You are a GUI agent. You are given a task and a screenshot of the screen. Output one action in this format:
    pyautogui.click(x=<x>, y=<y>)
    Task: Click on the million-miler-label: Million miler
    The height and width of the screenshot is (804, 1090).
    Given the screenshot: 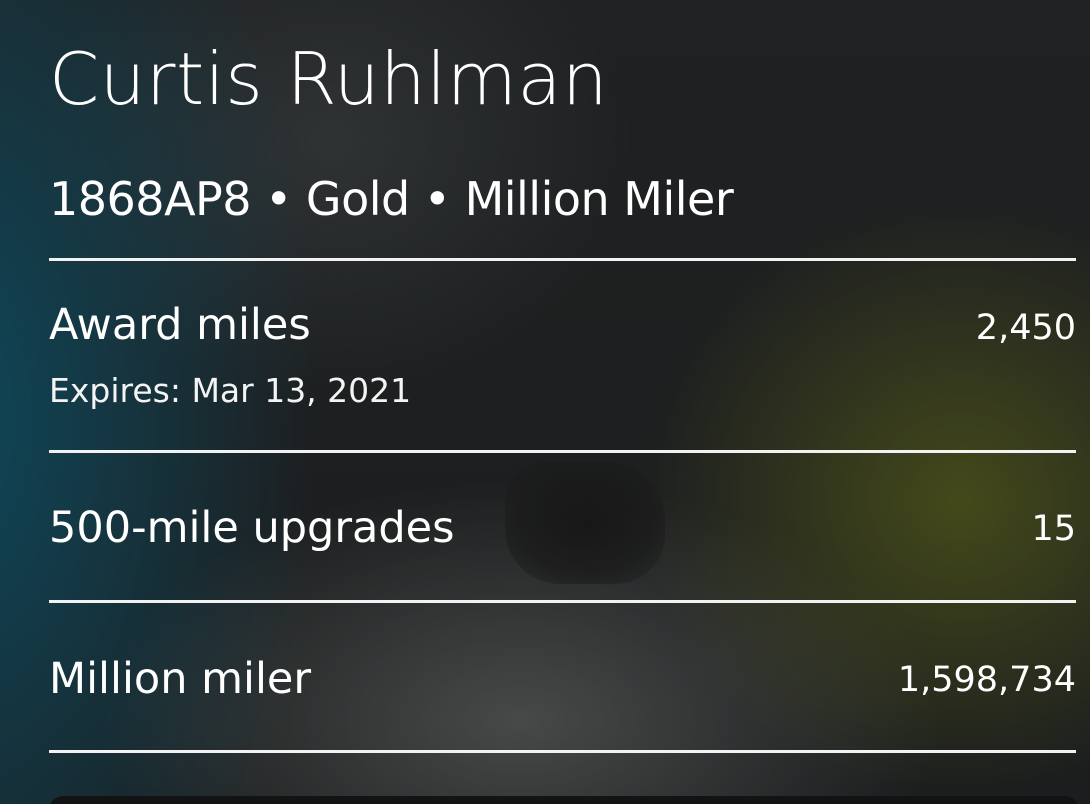 What is the action you would take?
    pyautogui.click(x=180, y=679)
    